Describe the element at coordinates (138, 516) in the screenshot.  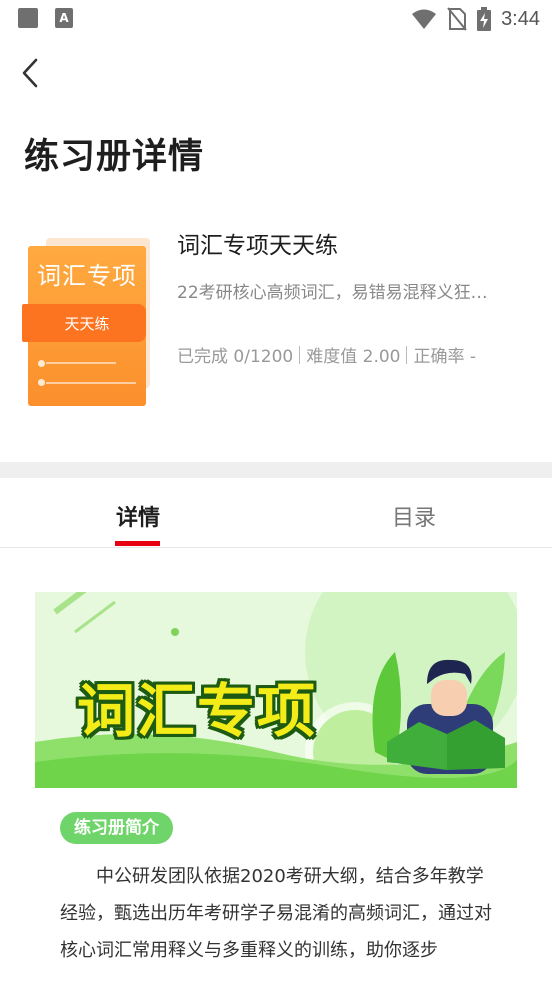
I see `tab-details: 详情` at that location.